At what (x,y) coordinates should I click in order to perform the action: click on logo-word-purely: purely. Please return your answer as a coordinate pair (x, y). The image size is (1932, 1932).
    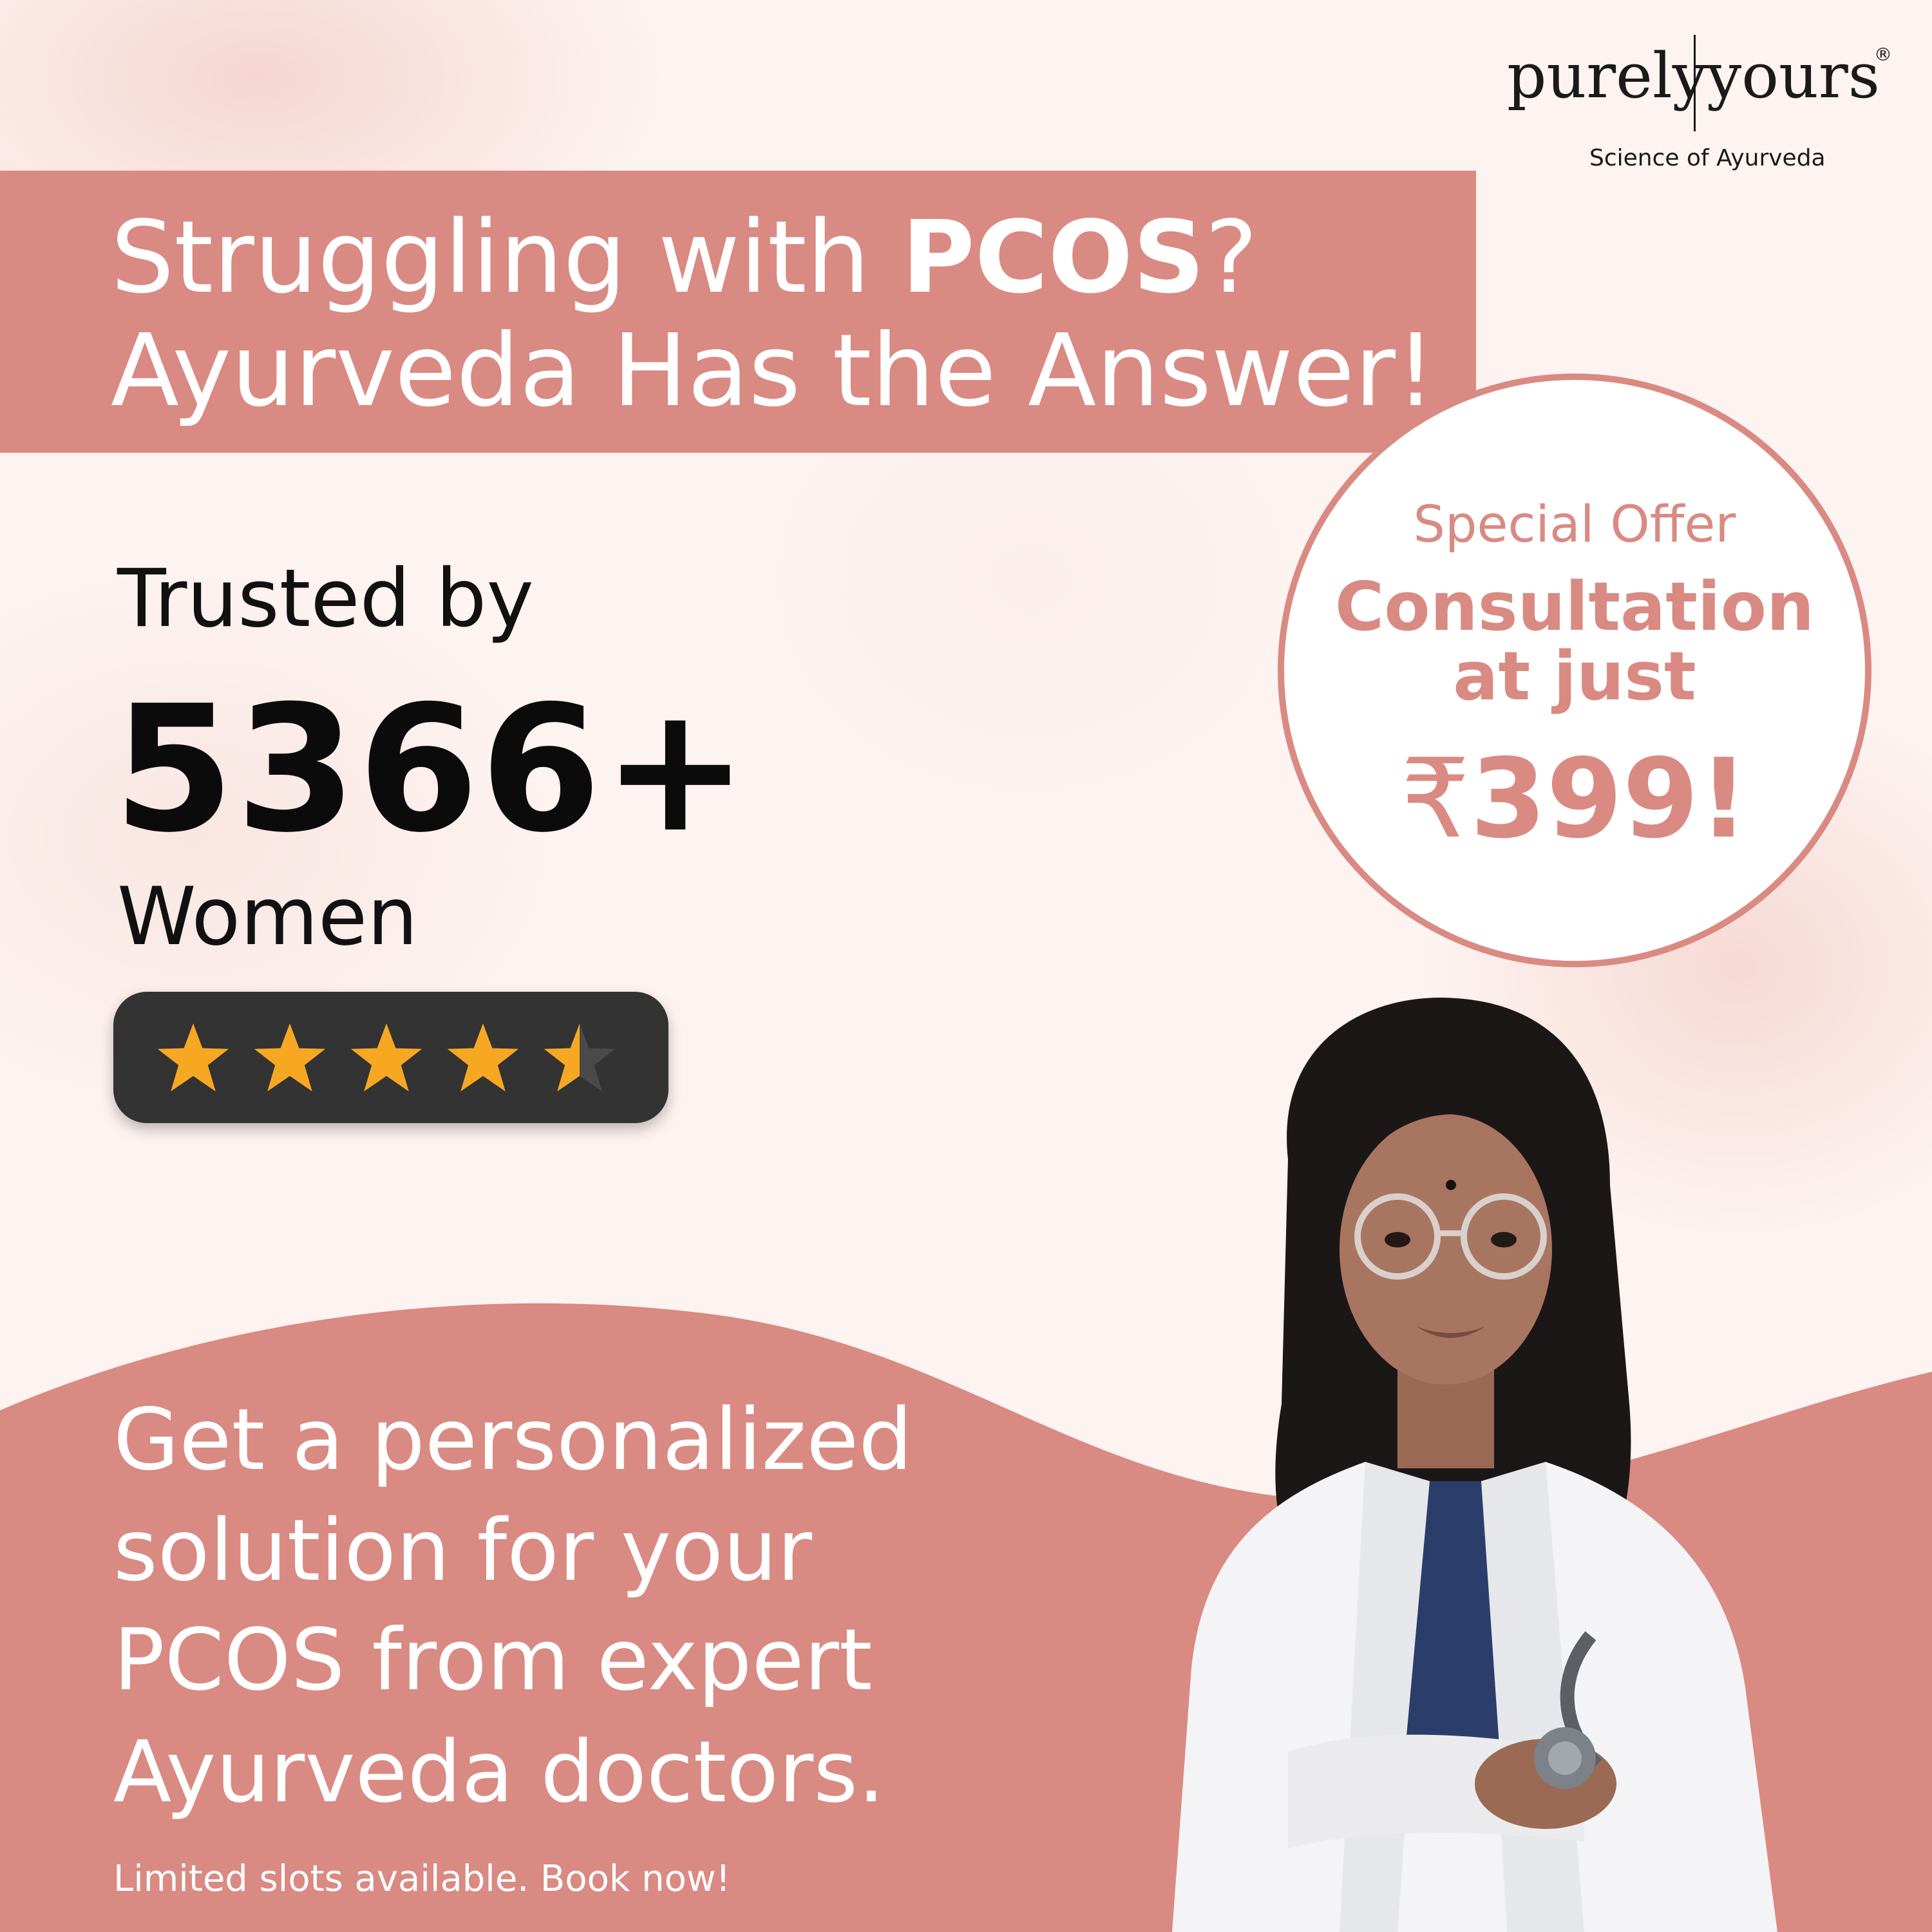
    Looking at the image, I should click on (1607, 76).